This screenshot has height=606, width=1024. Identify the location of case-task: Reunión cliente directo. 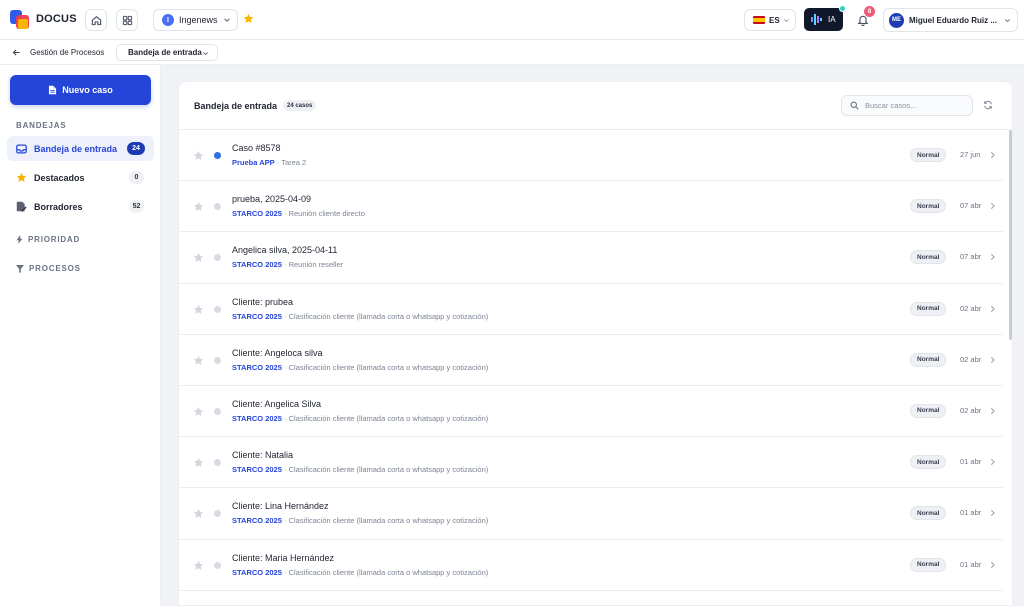
(326, 214).